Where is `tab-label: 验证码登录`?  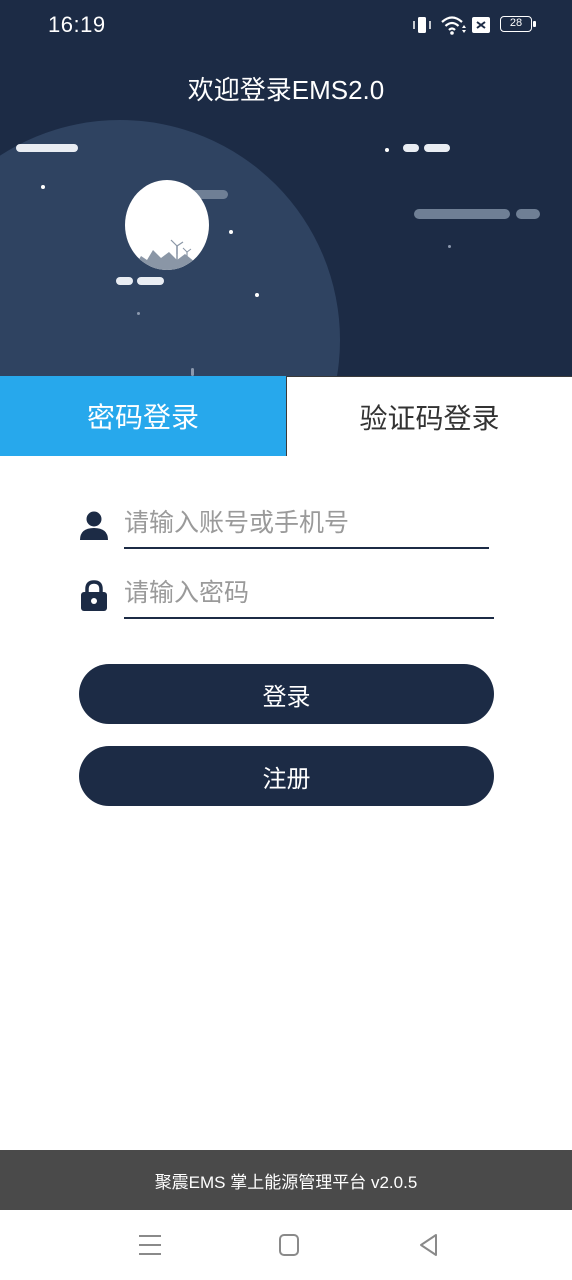 tab-label: 验证码登录 is located at coordinates (429, 418).